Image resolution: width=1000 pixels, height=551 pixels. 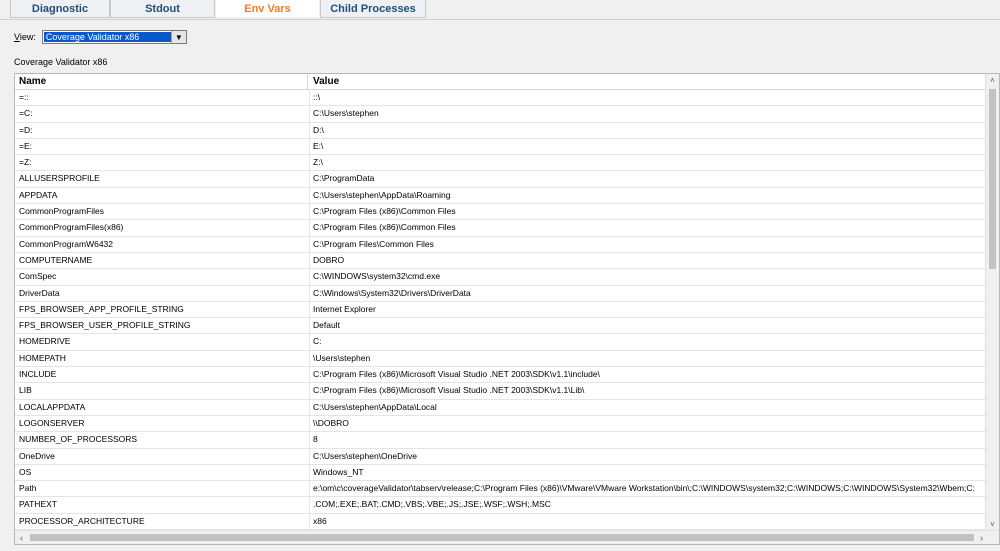 I want to click on cell-name: =Z:, so click(x=25, y=162).